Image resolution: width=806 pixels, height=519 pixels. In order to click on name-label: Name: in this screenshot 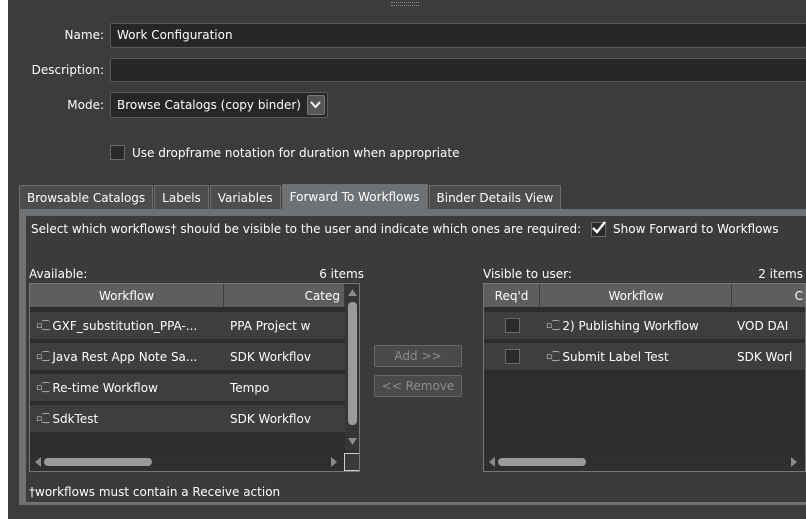, I will do `click(56, 35)`.